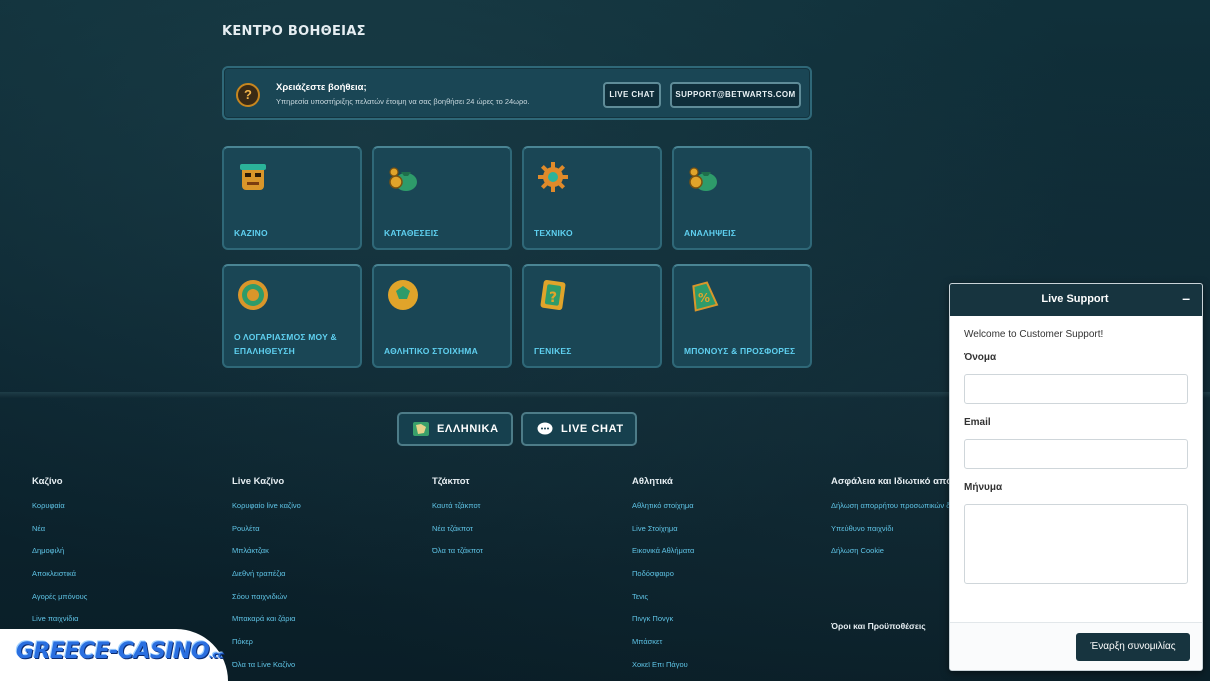 This screenshot has width=1210, height=681. What do you see at coordinates (890, 552) in the screenshot?
I see `footer-link: Δήλωση Cookie` at bounding box center [890, 552].